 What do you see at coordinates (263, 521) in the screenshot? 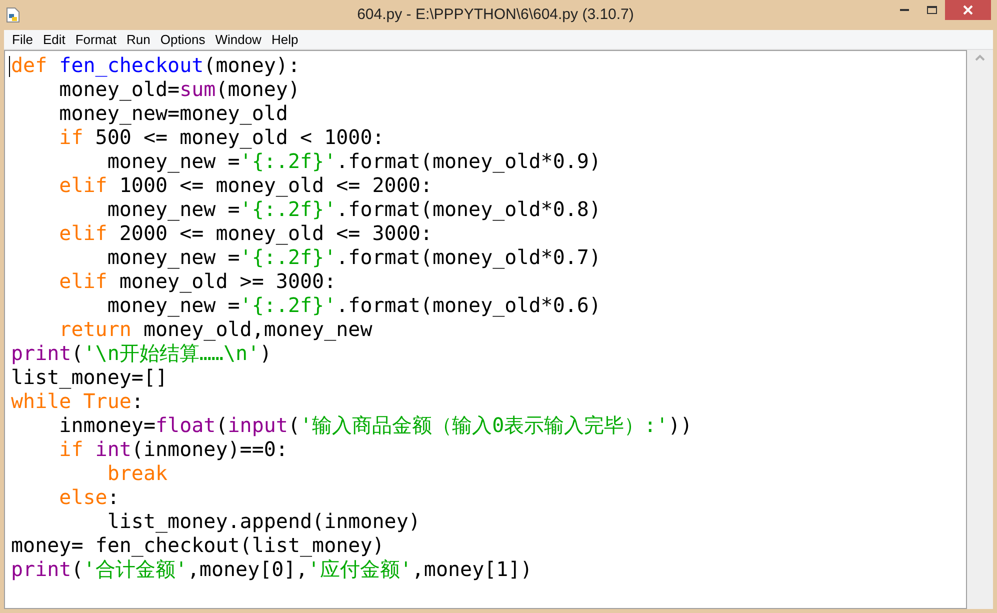
I see `code-line: list_money.append(inmoney)` at bounding box center [263, 521].